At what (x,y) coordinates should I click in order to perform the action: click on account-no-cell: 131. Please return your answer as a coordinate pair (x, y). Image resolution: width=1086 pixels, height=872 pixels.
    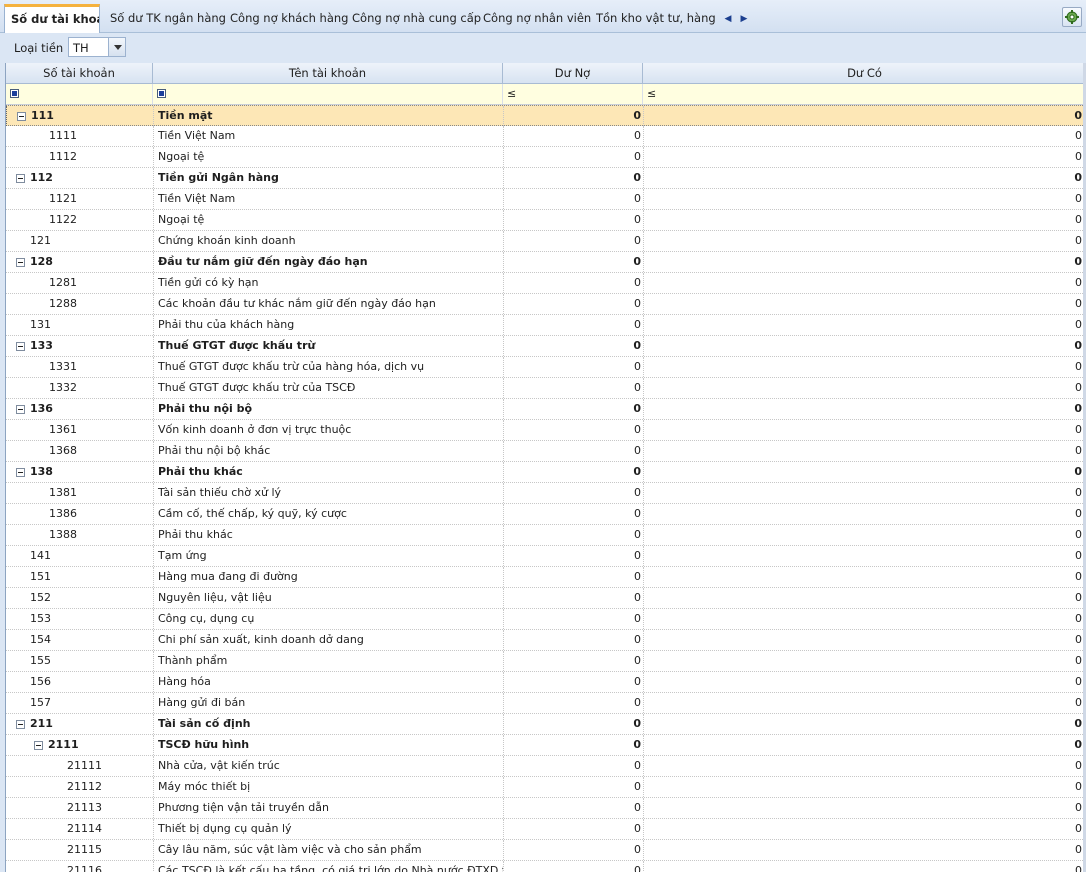
    Looking at the image, I should click on (79, 325).